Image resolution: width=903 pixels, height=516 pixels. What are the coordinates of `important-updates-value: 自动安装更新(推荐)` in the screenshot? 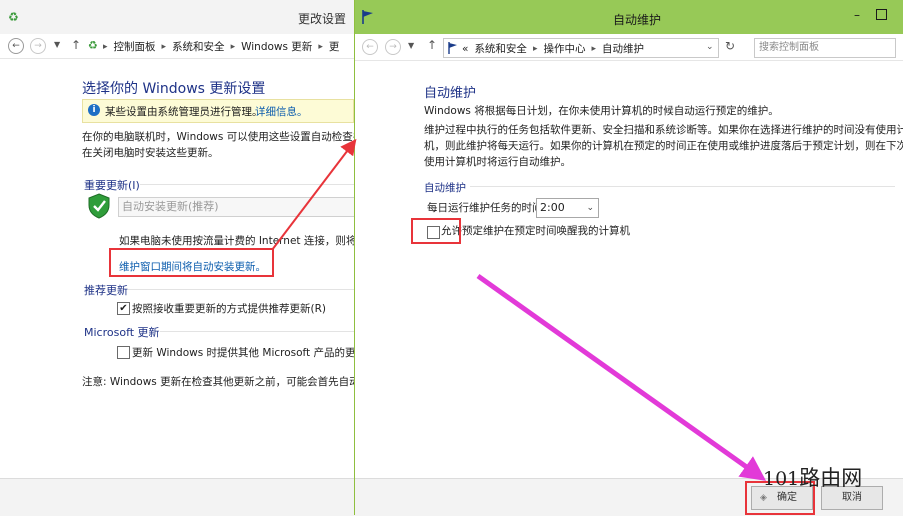 It's located at (170, 206).